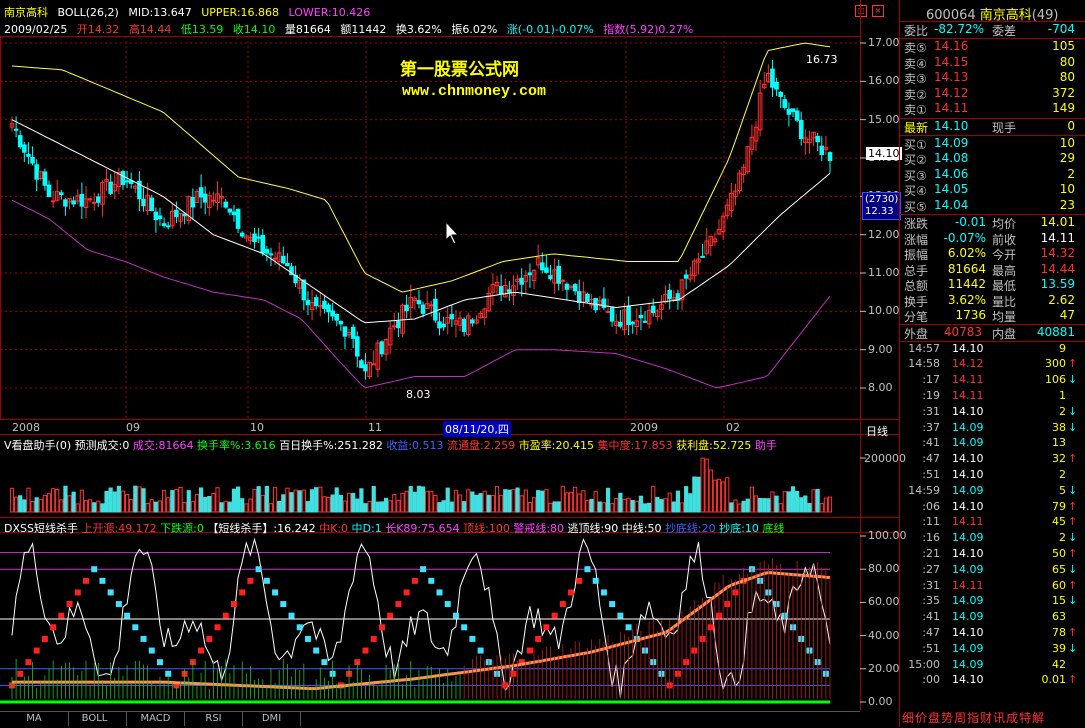 This screenshot has width=1085, height=728. Describe the element at coordinates (421, 631) in the screenshot. I see `kd-orange-line` at that location.